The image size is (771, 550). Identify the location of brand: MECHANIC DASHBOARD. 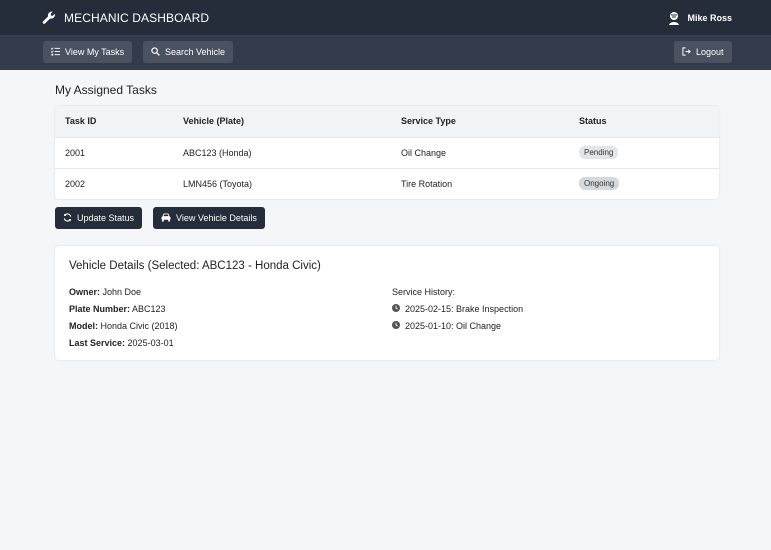
(125, 18).